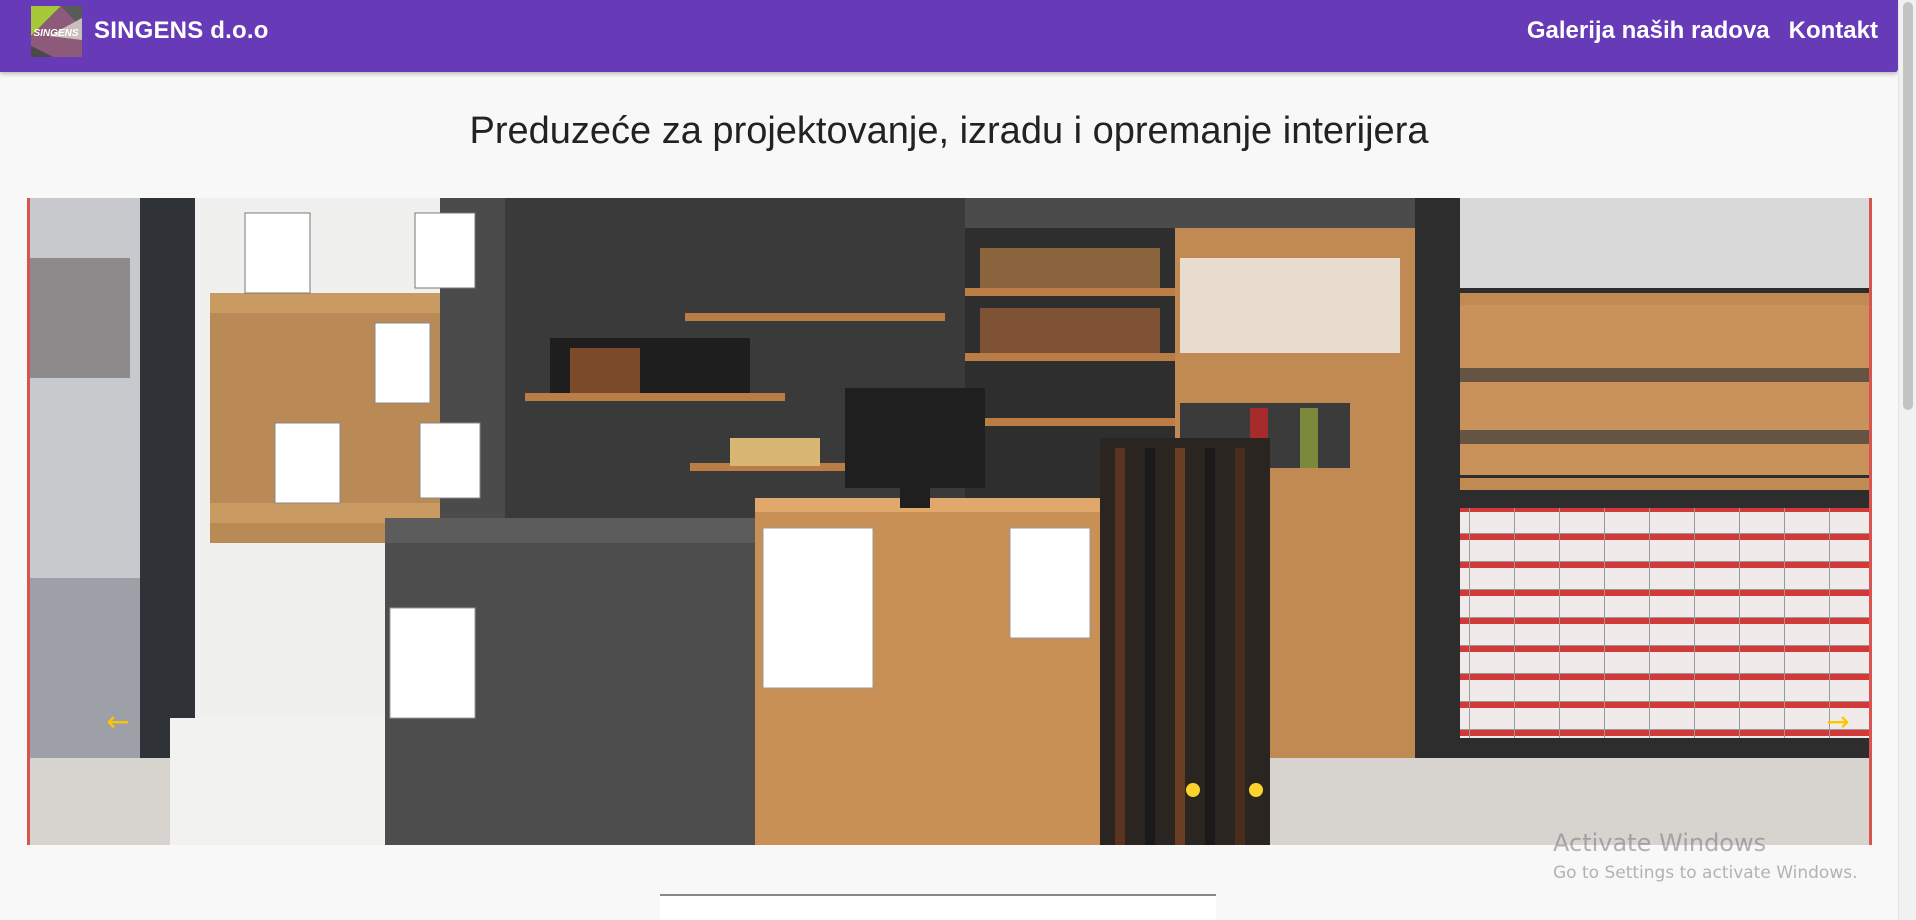 The height and width of the screenshot is (920, 1916). Describe the element at coordinates (1833, 31) in the screenshot. I see `nav-link-contact: Kontakt` at that location.